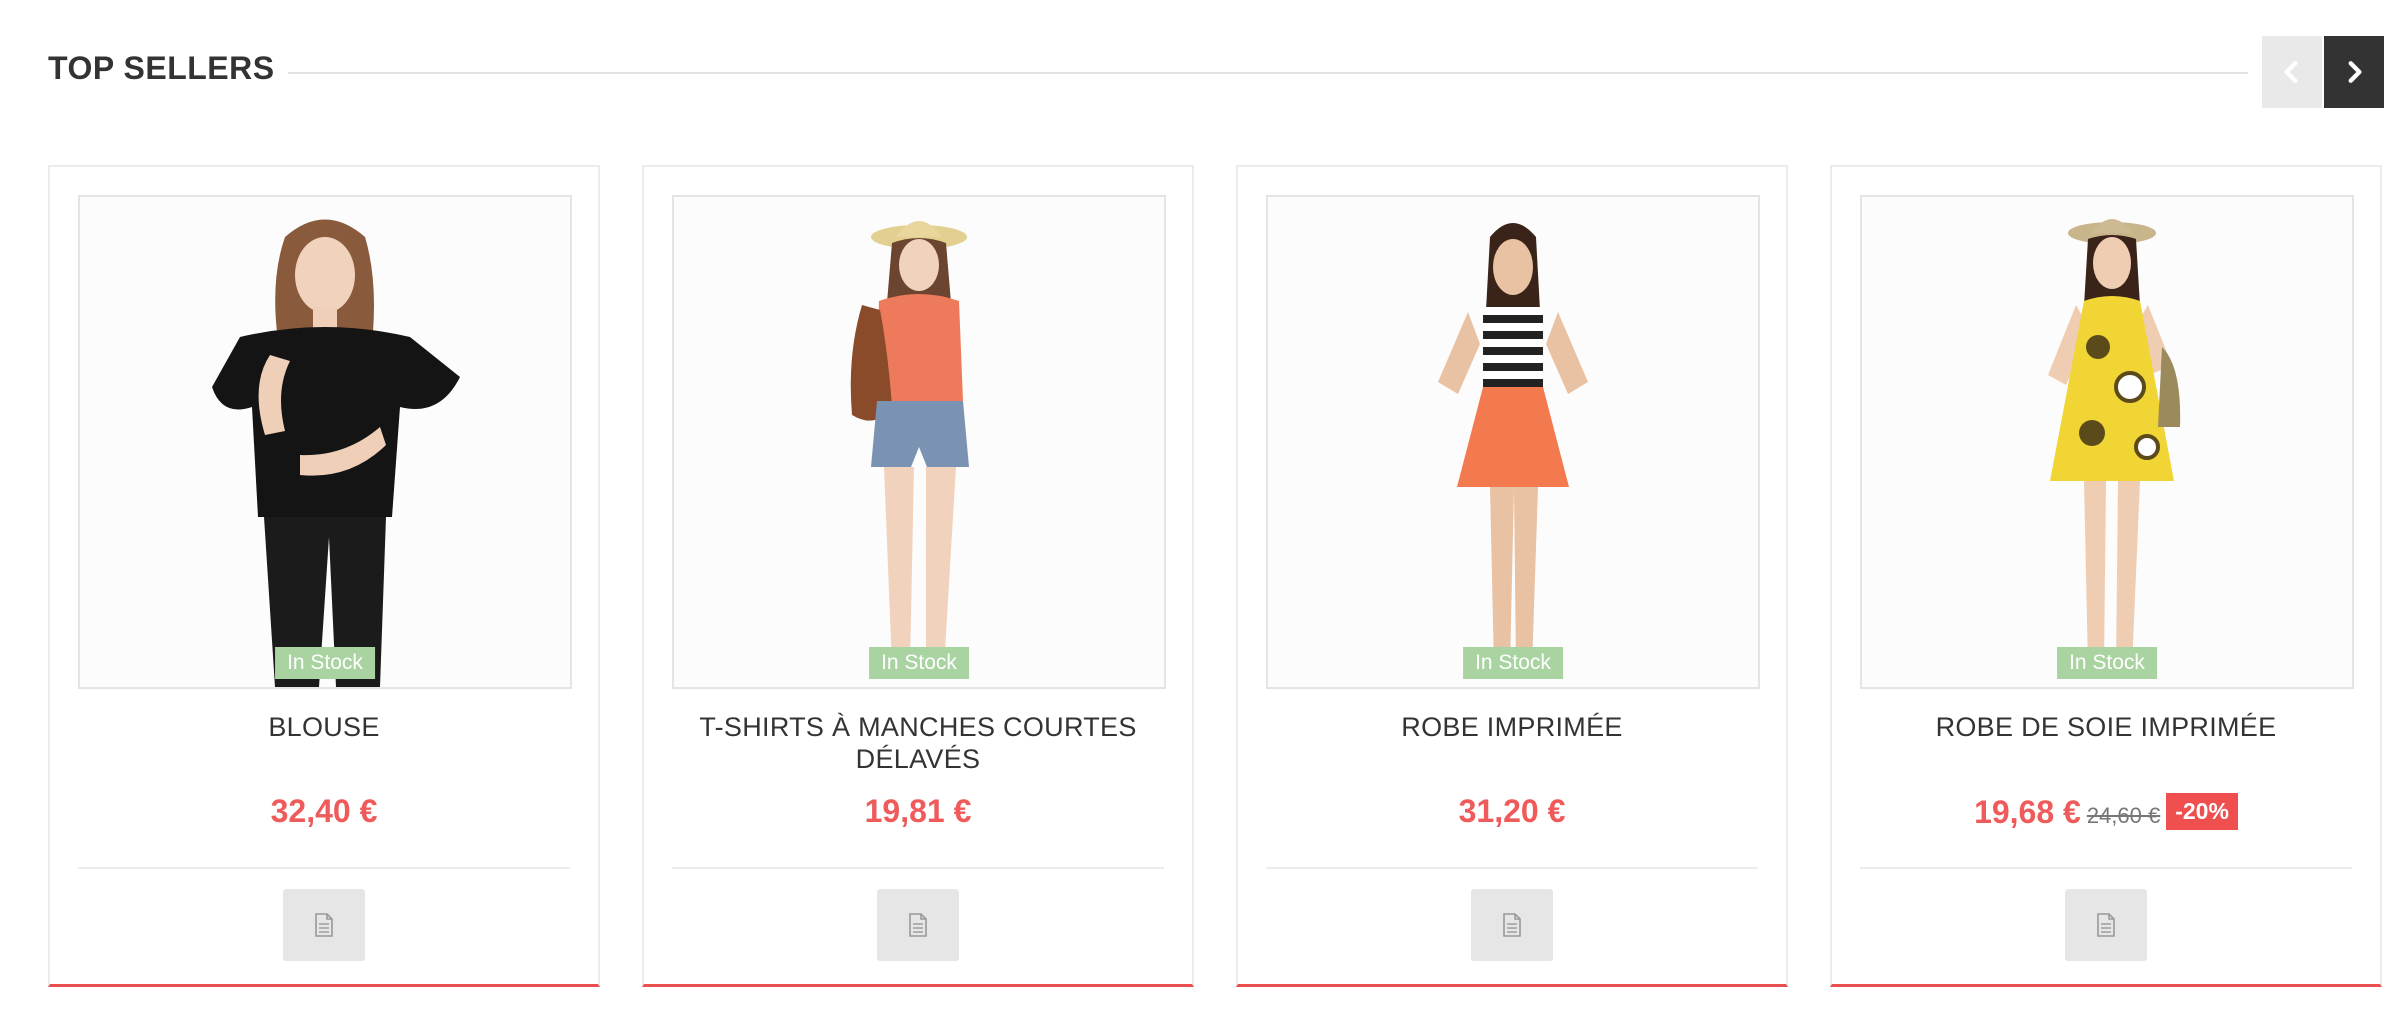  I want to click on product-price: 19,81 €, so click(918, 811).